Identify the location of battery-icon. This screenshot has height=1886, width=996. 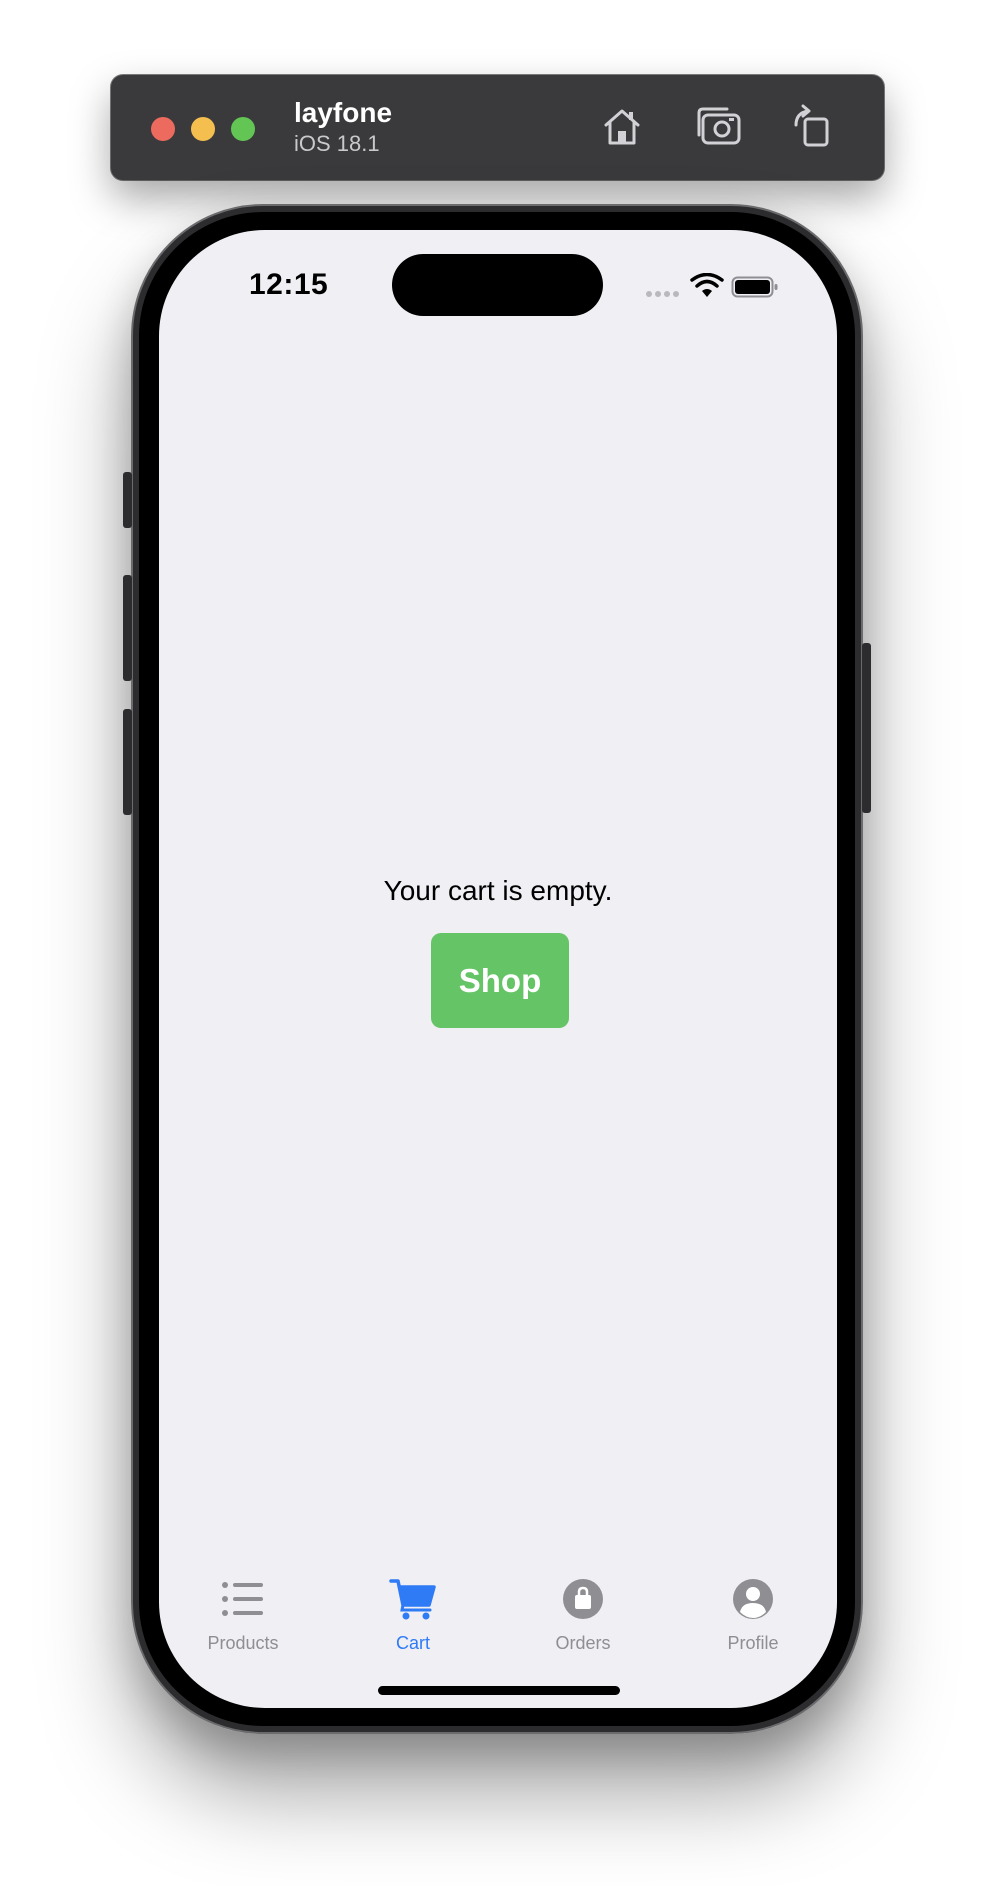
(754, 287).